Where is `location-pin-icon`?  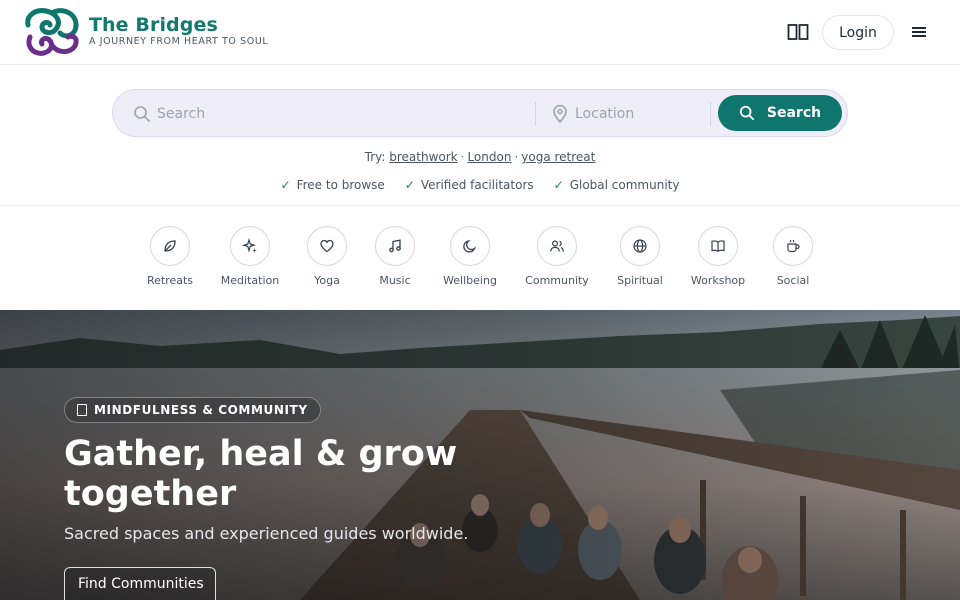 location-pin-icon is located at coordinates (560, 114).